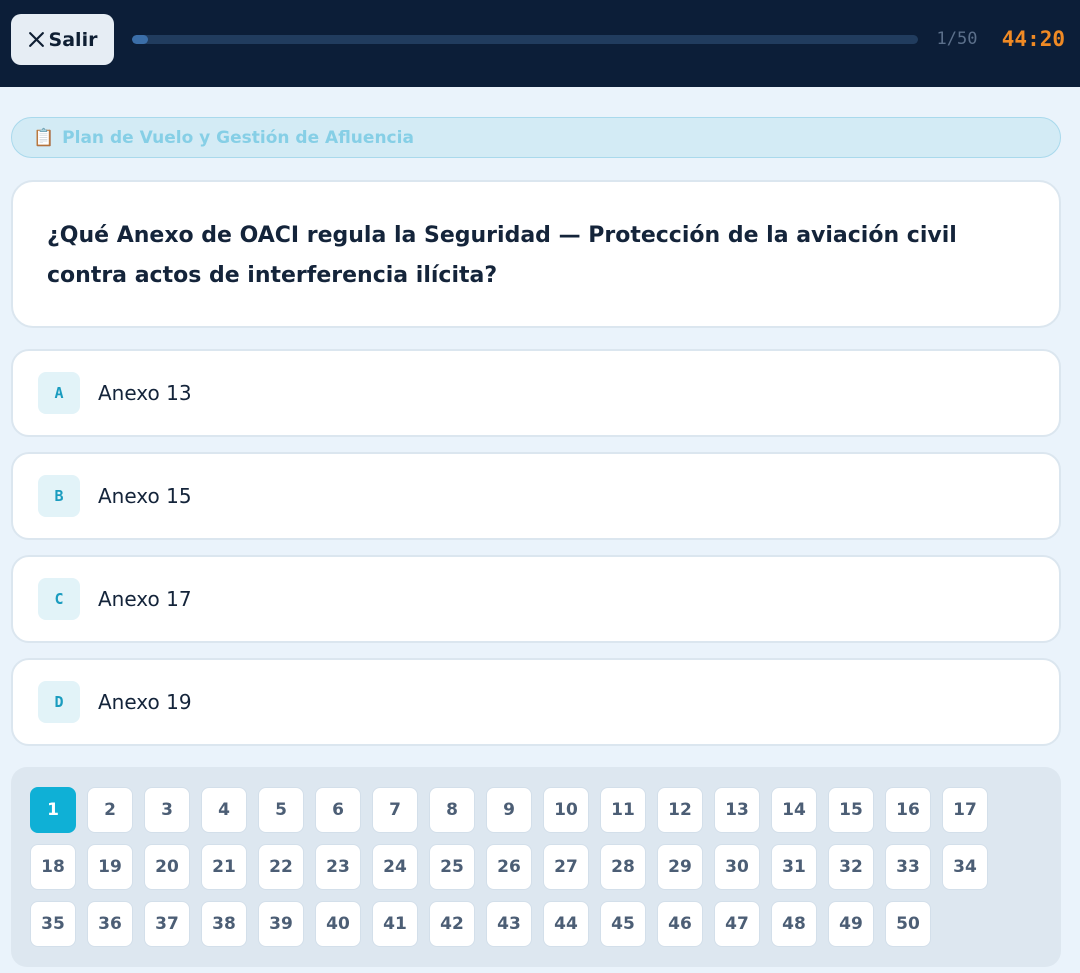 The width and height of the screenshot is (1080, 973). I want to click on progress-fill, so click(140, 39).